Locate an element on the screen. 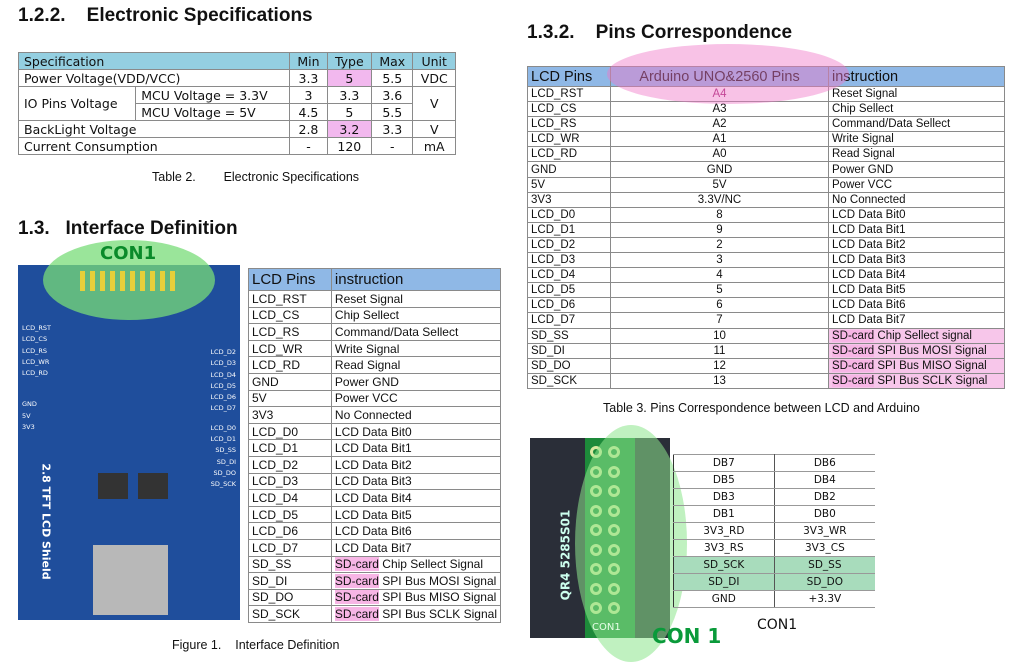  pin-label: SD_DO is located at coordinates (224, 472).